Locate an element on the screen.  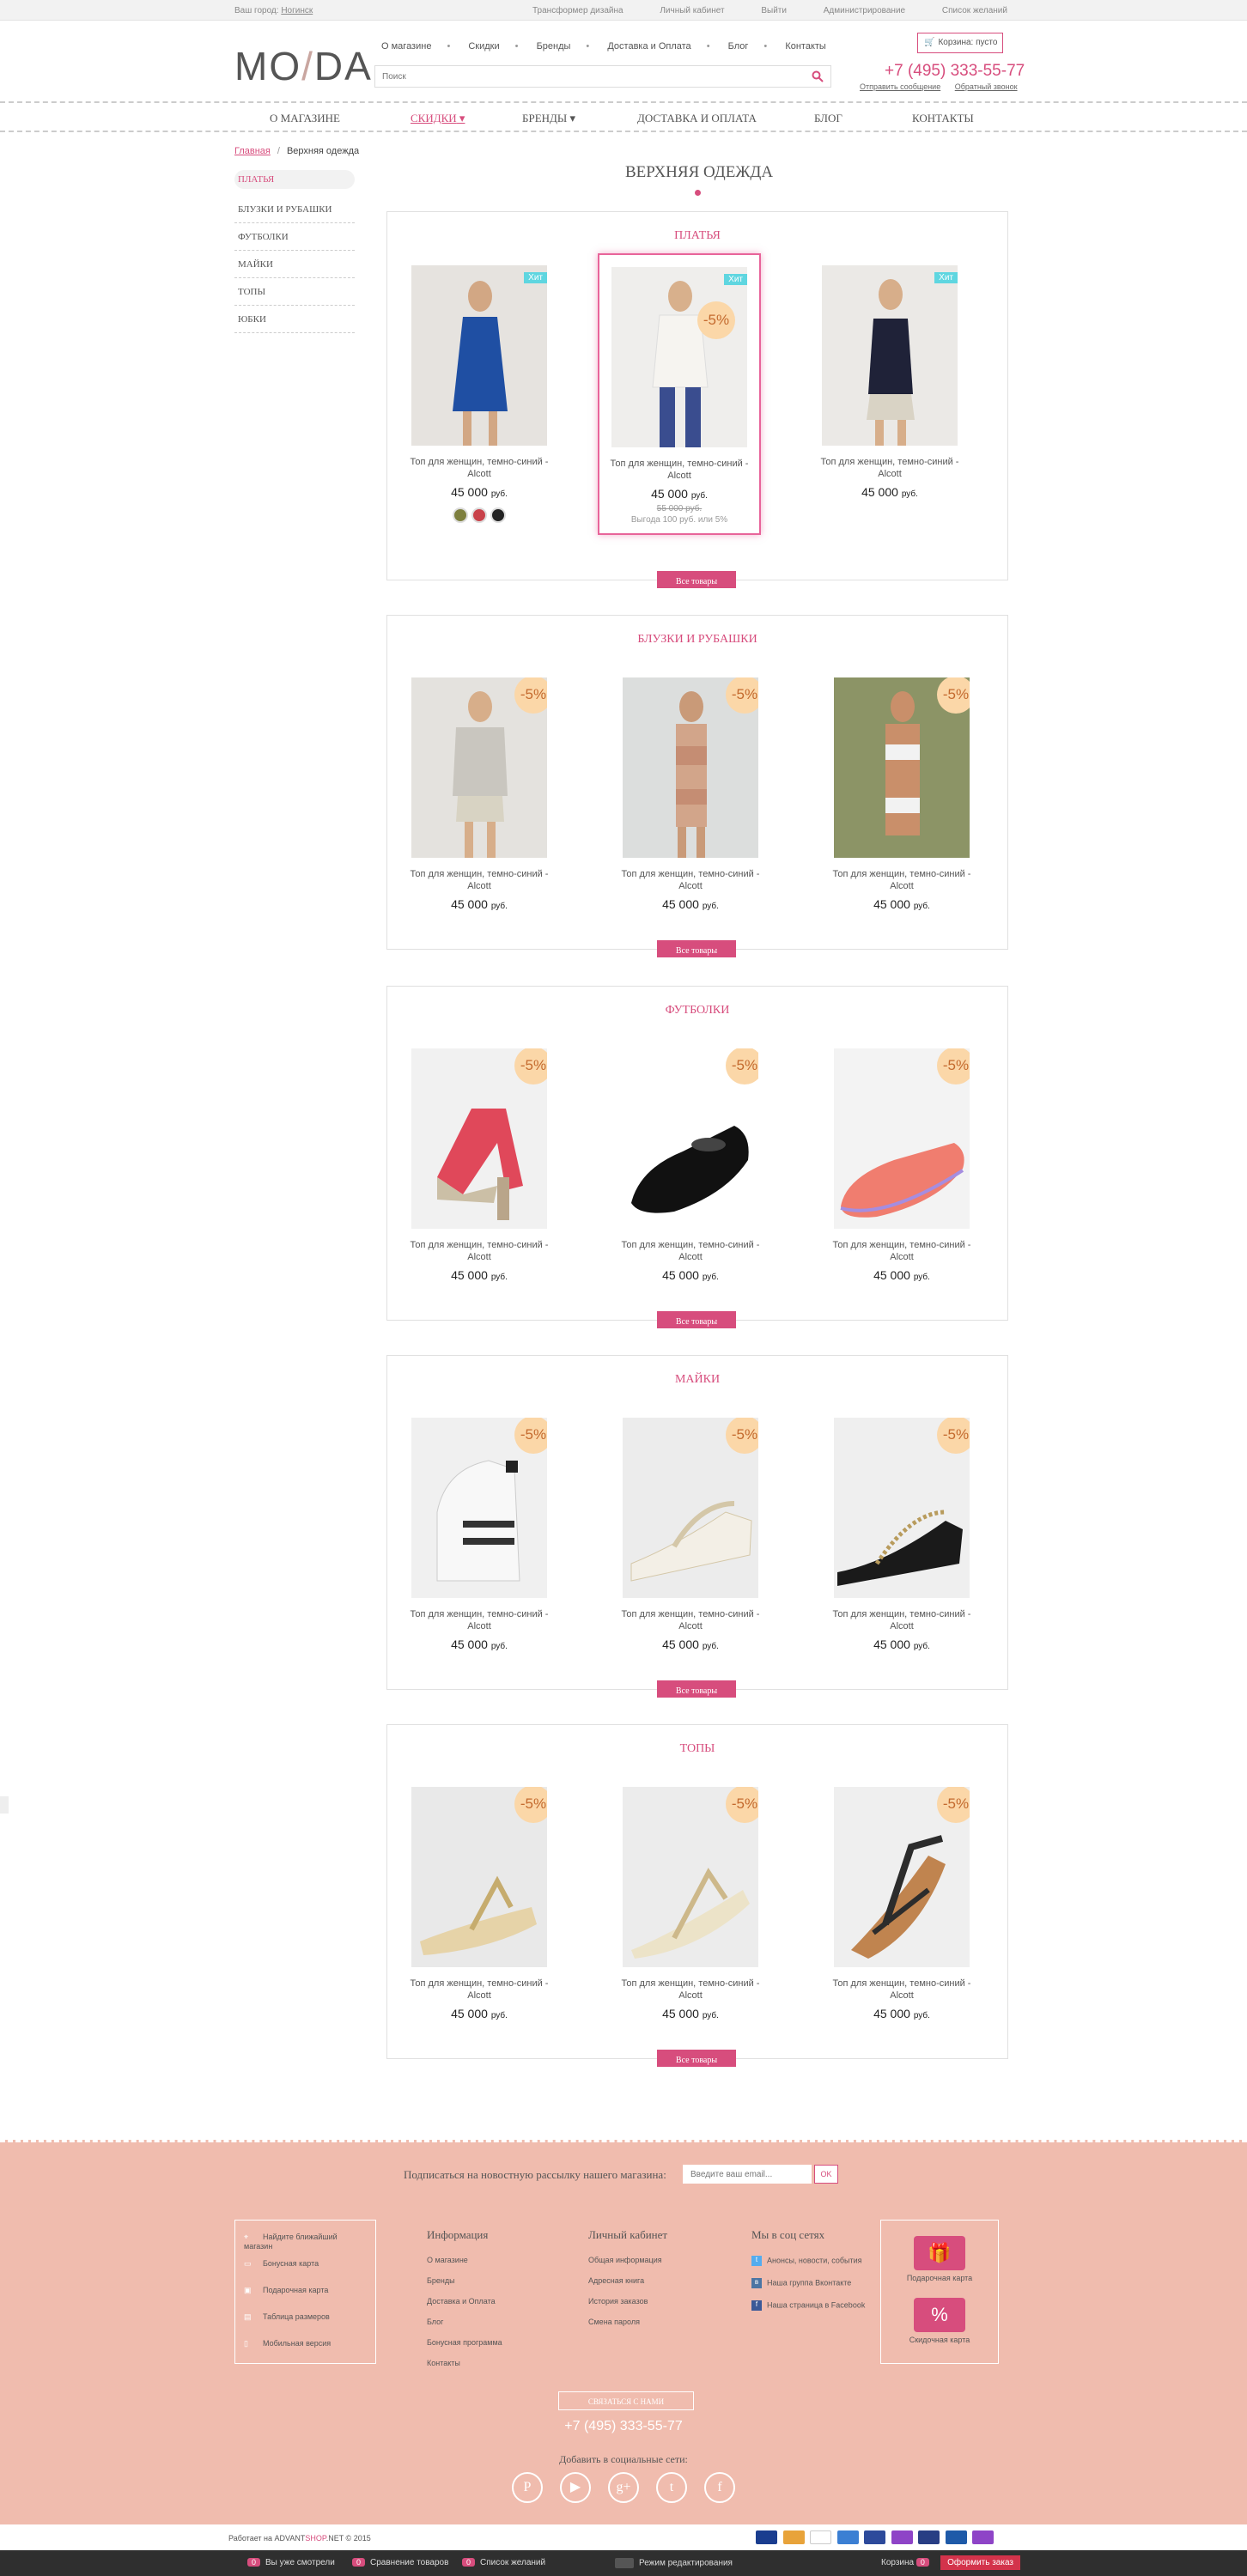
footer-info-link: Контакты is located at coordinates (464, 2363).